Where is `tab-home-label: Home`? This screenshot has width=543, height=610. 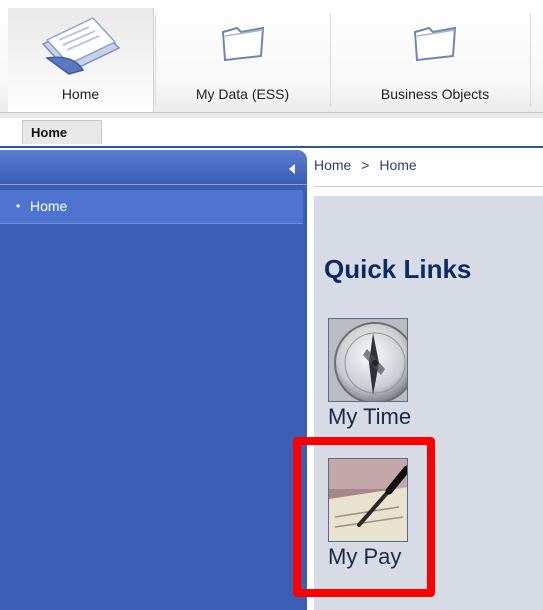
tab-home-label: Home is located at coordinates (80, 94).